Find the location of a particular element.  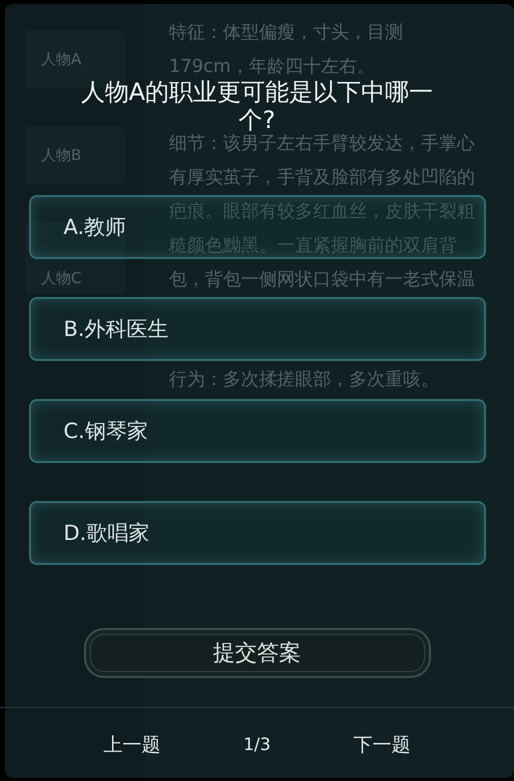

next-button: 下一题 is located at coordinates (382, 745).